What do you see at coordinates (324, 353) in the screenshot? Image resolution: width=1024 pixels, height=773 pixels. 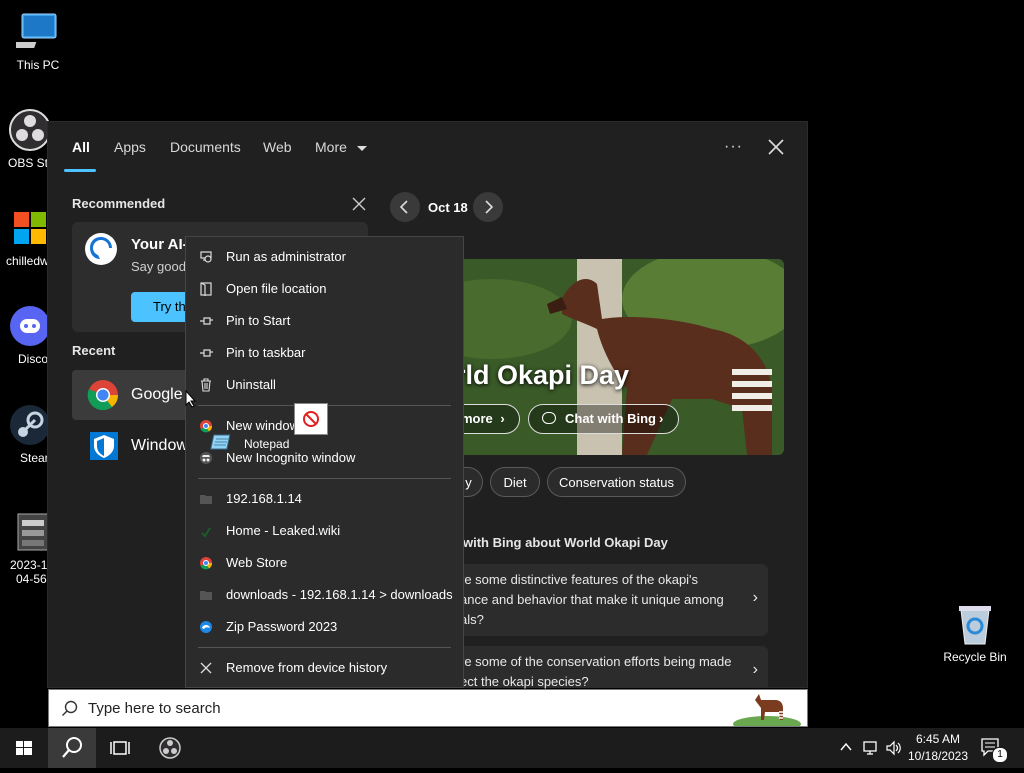 I see `menu-item-pin-to-taskbar: Pin to taskbar` at bounding box center [324, 353].